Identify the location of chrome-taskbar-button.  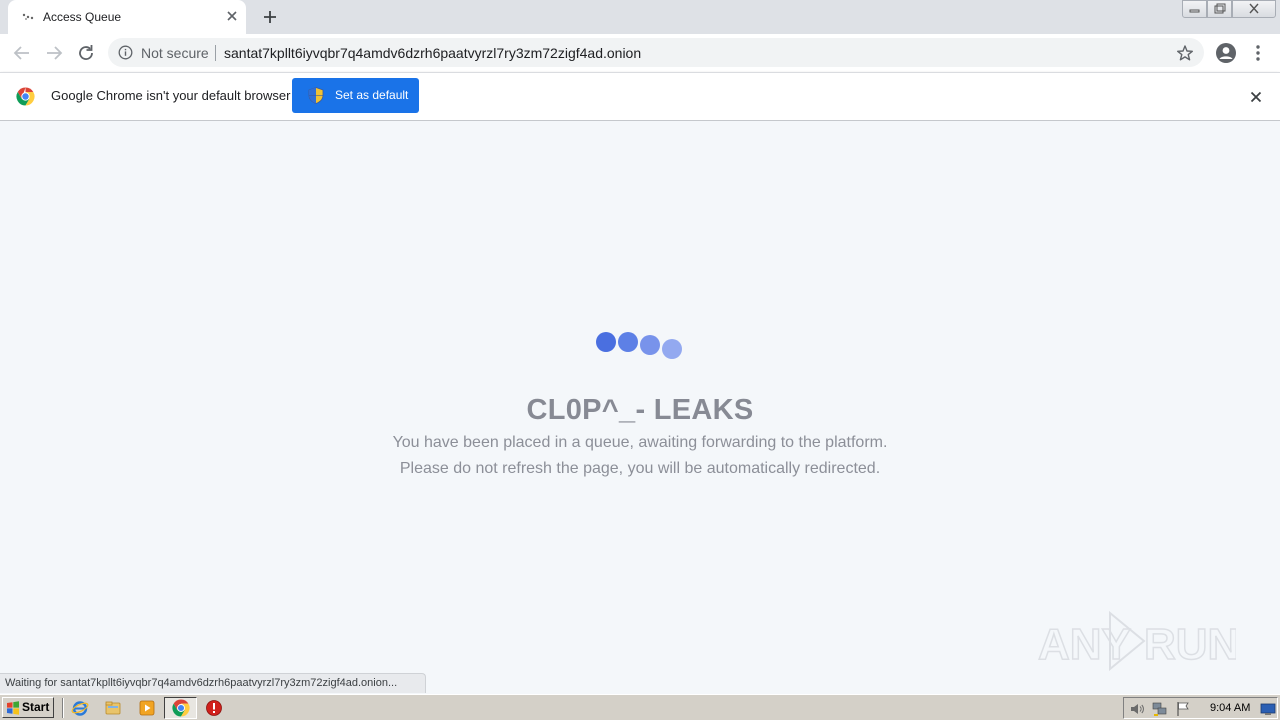
(180, 708).